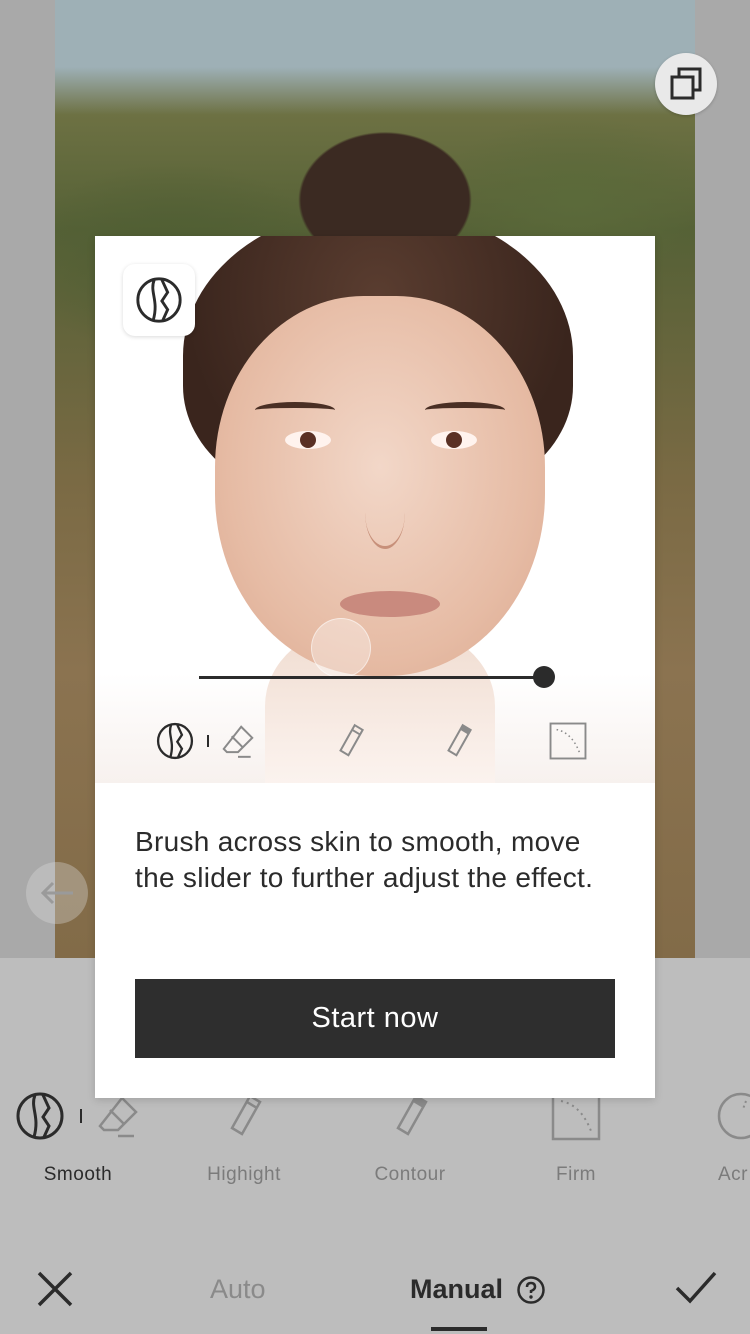 The image size is (750, 1334). What do you see at coordinates (733, 1116) in the screenshot?
I see `acne-icon` at bounding box center [733, 1116].